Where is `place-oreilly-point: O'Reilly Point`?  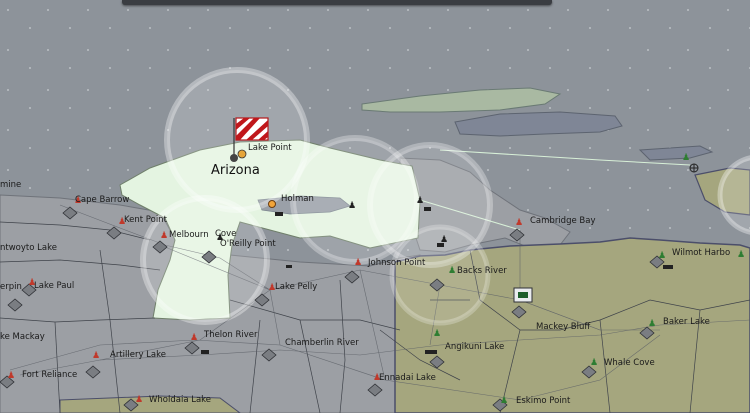
place-oreilly-point: O'Reilly Point is located at coordinates (248, 244).